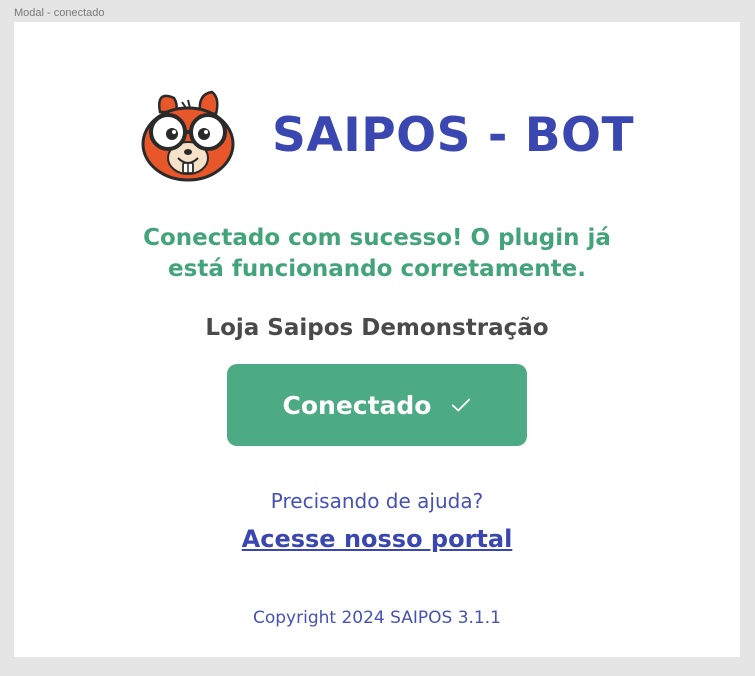  I want to click on portal-link-row: Acesse nosso portal, so click(377, 539).